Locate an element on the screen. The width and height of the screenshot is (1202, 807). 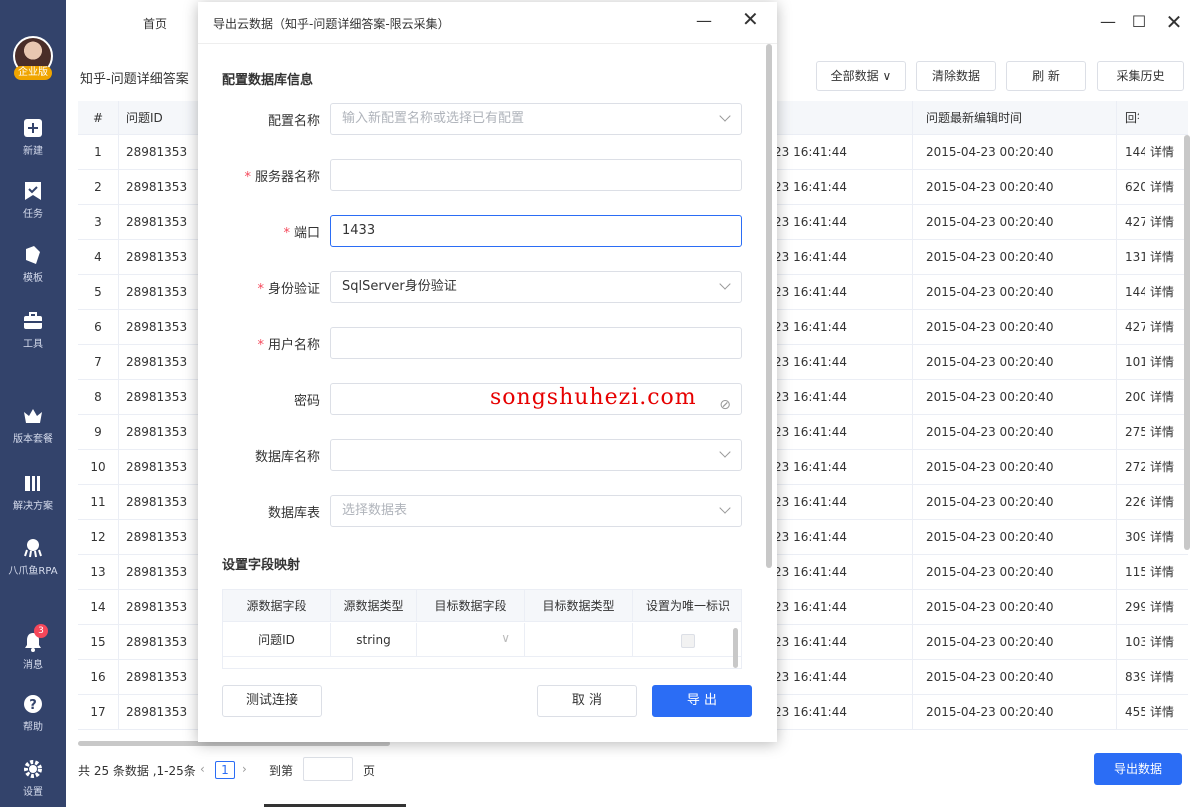
mapping-source-type: string is located at coordinates (374, 640).